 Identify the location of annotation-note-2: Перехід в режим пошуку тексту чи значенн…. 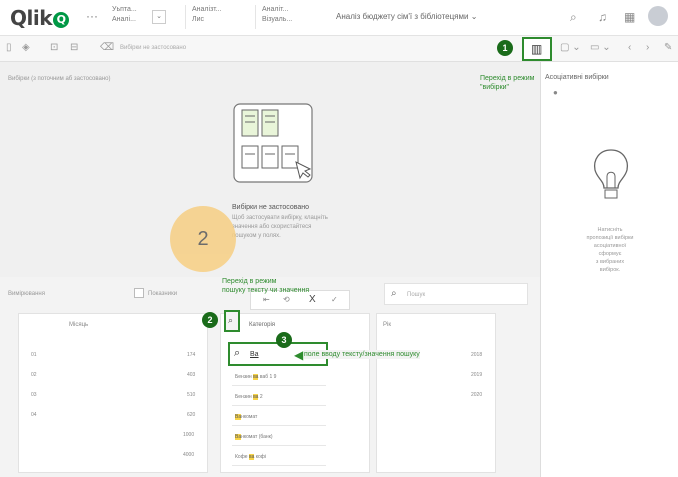
(265, 286).